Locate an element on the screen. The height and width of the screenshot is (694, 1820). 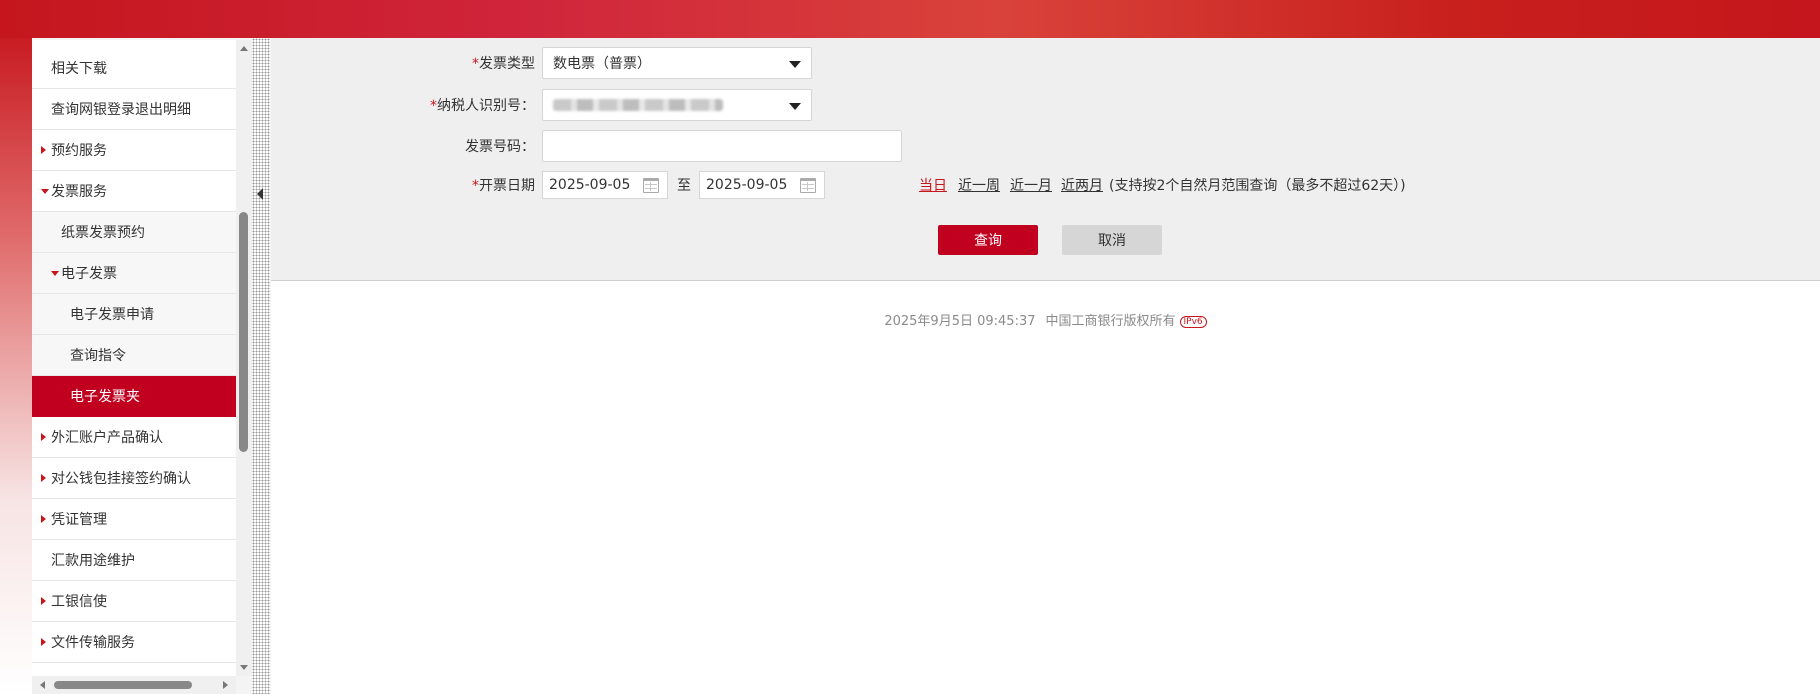
quick-link-month: 近一月 is located at coordinates (1031, 185).